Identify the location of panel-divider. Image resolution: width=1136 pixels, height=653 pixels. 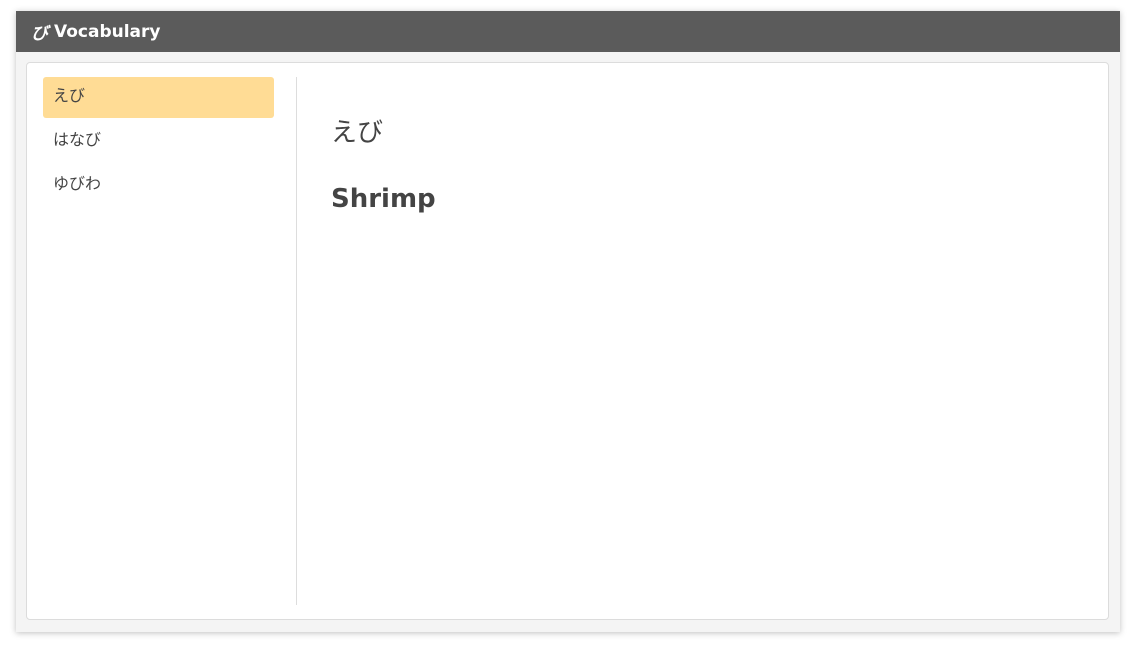
(296, 341).